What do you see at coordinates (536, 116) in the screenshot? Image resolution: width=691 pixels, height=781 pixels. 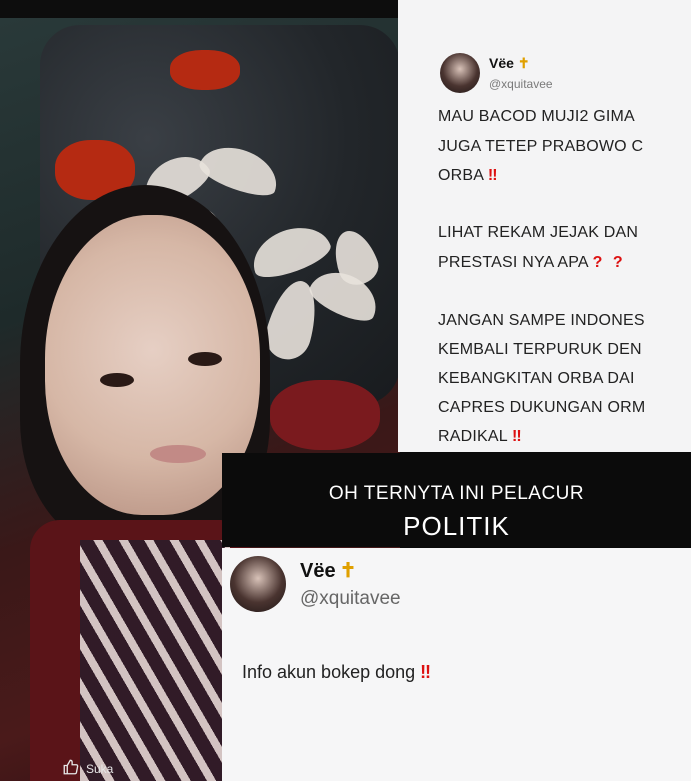 I see `tweet-line: MAU BACOD MUJI2 GIMA` at bounding box center [536, 116].